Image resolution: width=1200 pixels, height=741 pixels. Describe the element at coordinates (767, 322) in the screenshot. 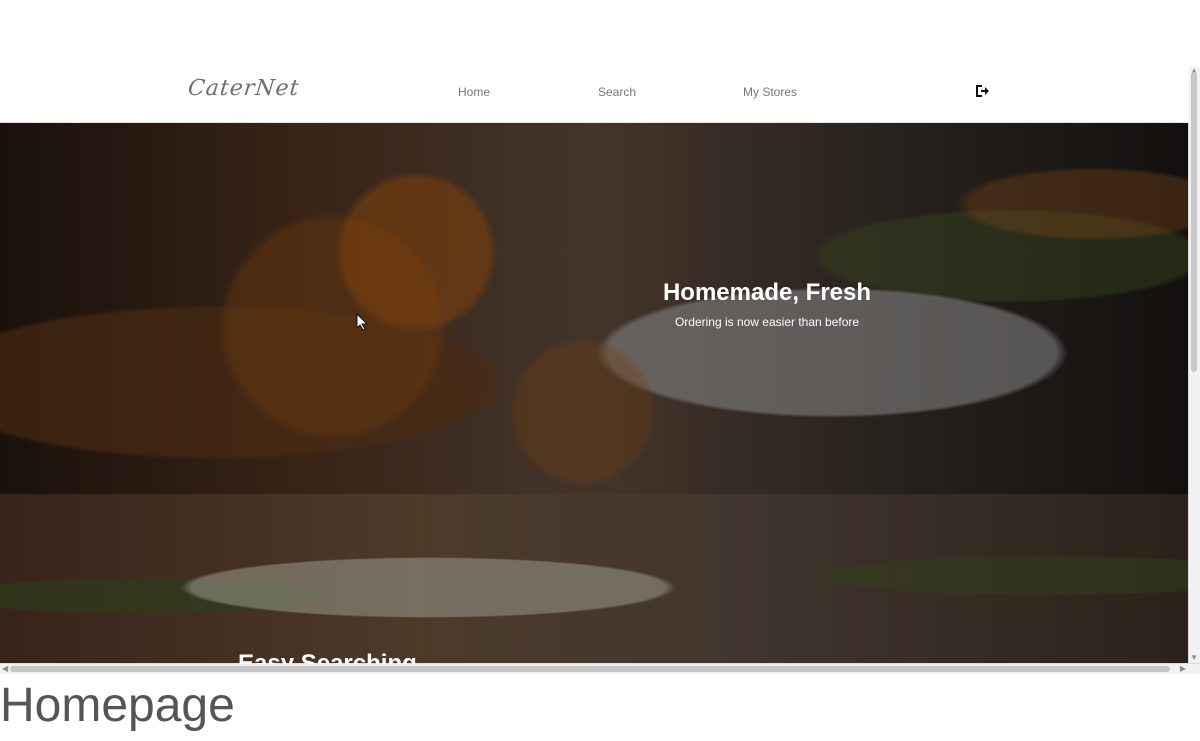

I see `hero-subtitle: Ordering is now easier than before` at that location.